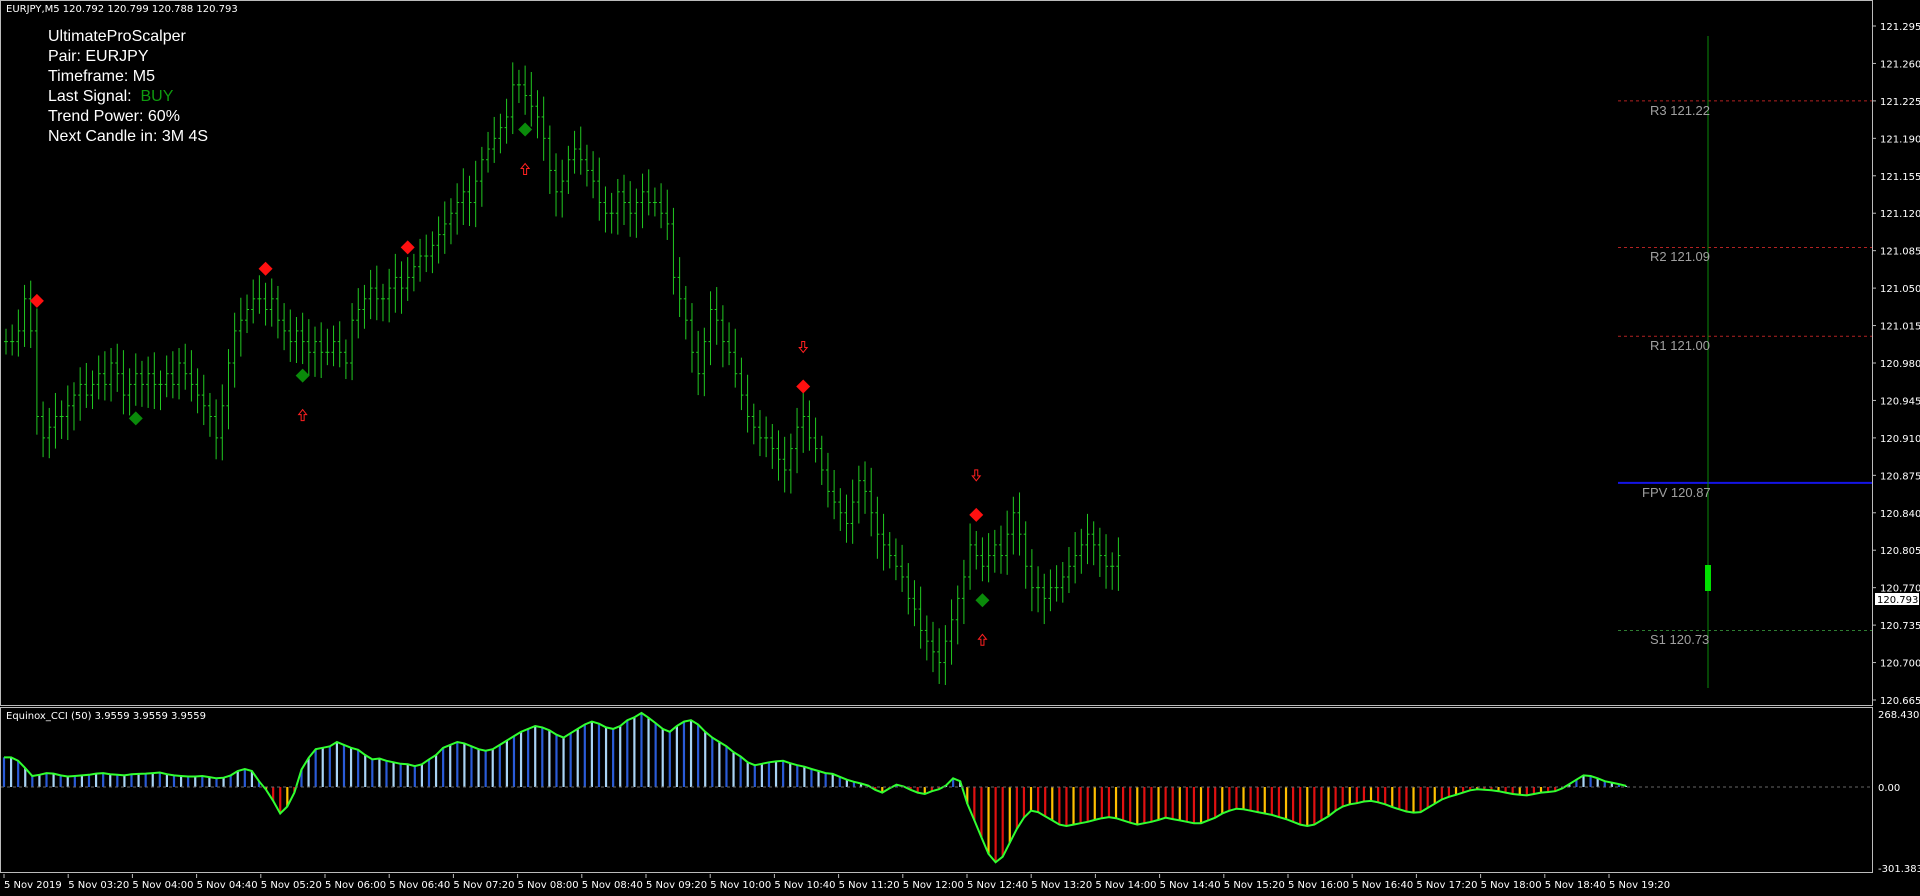 The image size is (1920, 896). I want to click on info-title: UltimateProScalper, so click(117, 36).